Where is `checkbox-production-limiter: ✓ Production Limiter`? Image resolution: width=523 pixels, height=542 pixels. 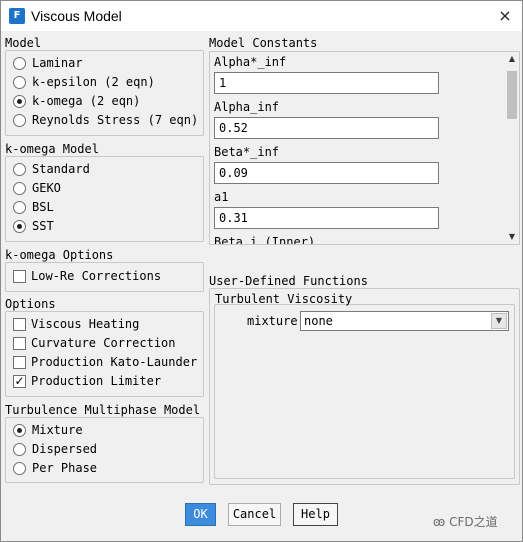
checkbox-production-limiter: ✓ Production Limiter is located at coordinates (87, 381).